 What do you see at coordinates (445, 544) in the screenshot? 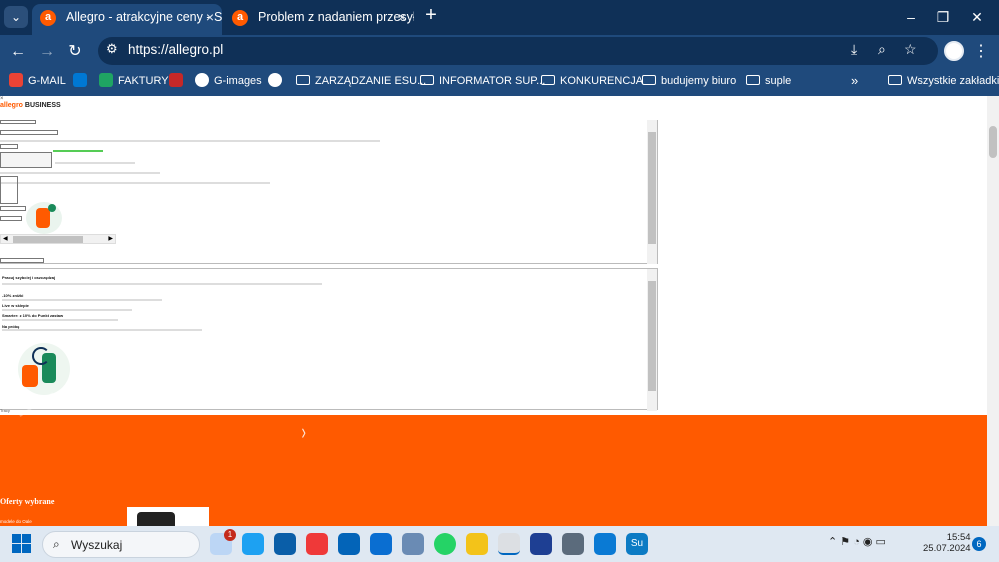
I see `whatsapp-icon` at bounding box center [445, 544].